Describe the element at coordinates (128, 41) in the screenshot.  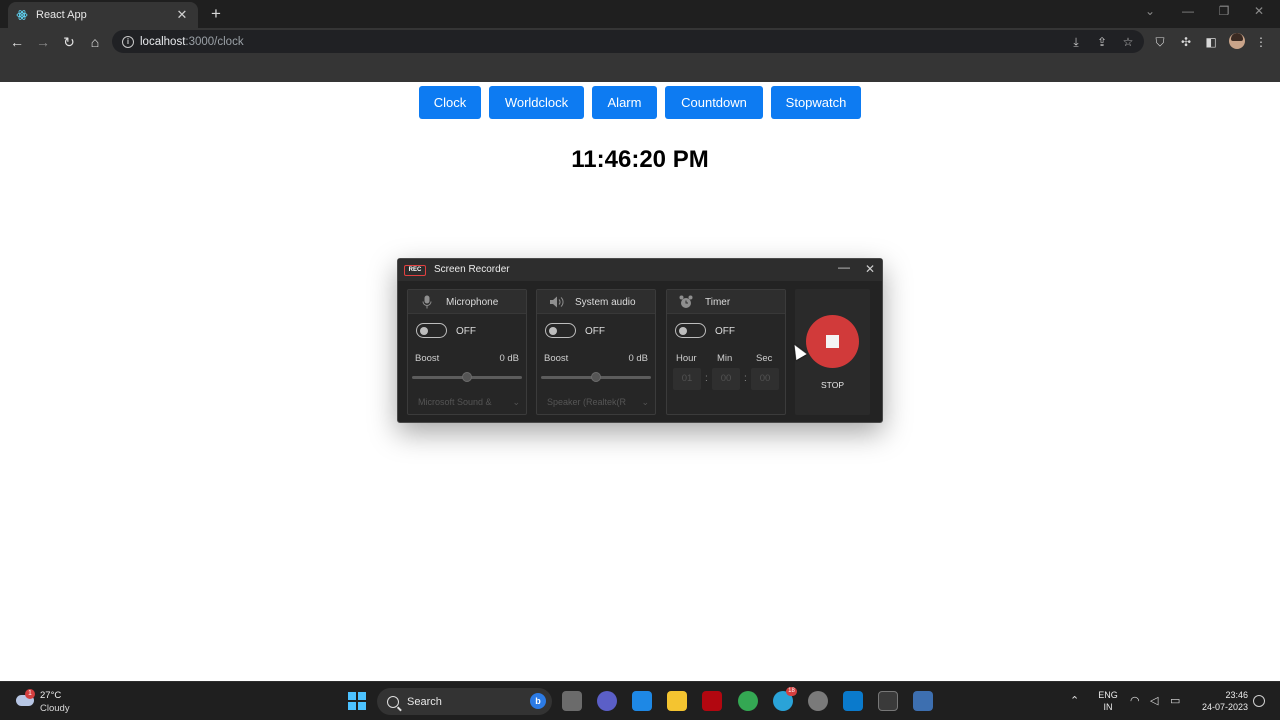
I see `site-info-icon: i` at that location.